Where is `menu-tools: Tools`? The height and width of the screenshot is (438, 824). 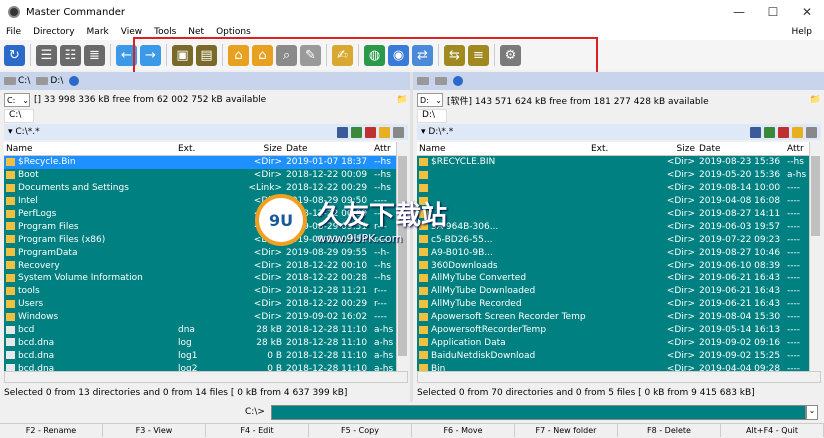 menu-tools: Tools is located at coordinates (165, 32).